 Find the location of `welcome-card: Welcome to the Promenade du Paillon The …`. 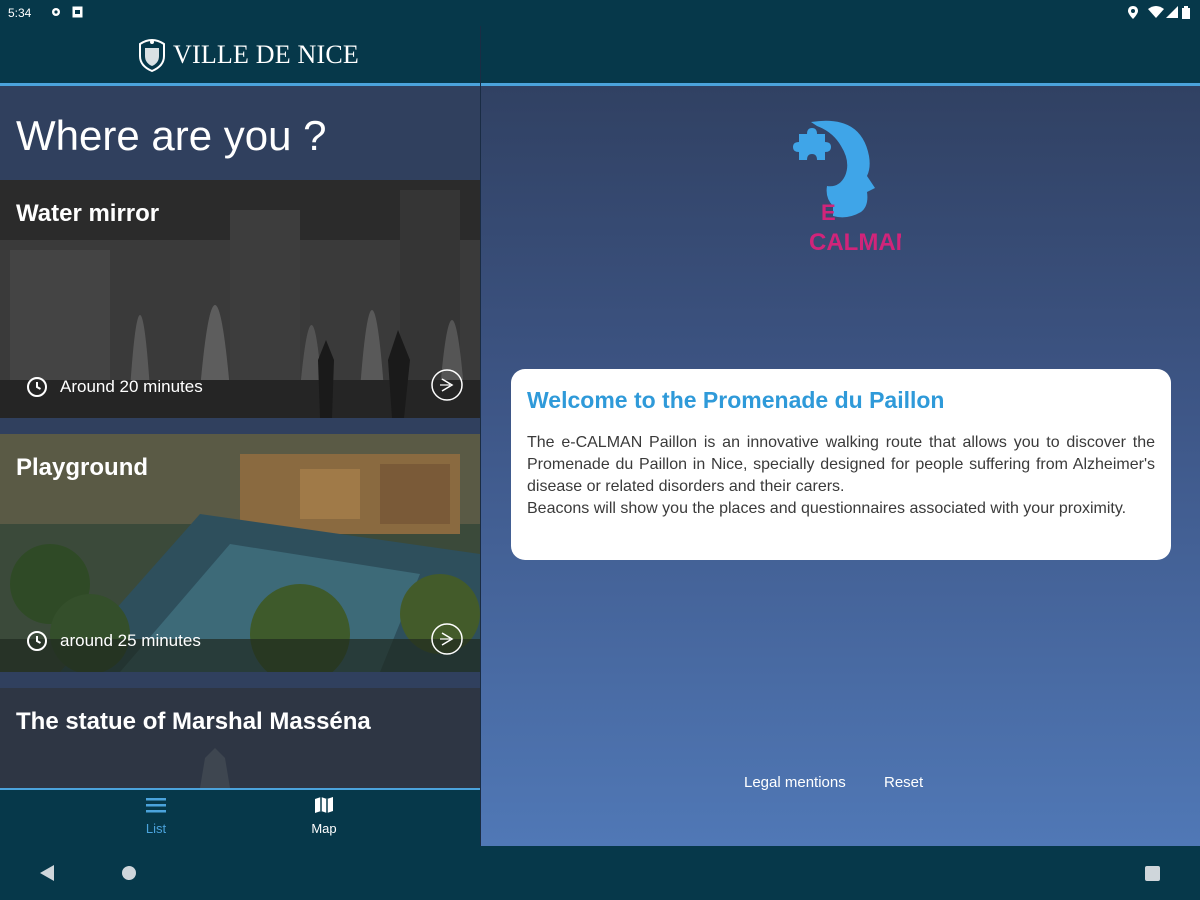

welcome-card: Welcome to the Promenade du Paillon The … is located at coordinates (841, 464).